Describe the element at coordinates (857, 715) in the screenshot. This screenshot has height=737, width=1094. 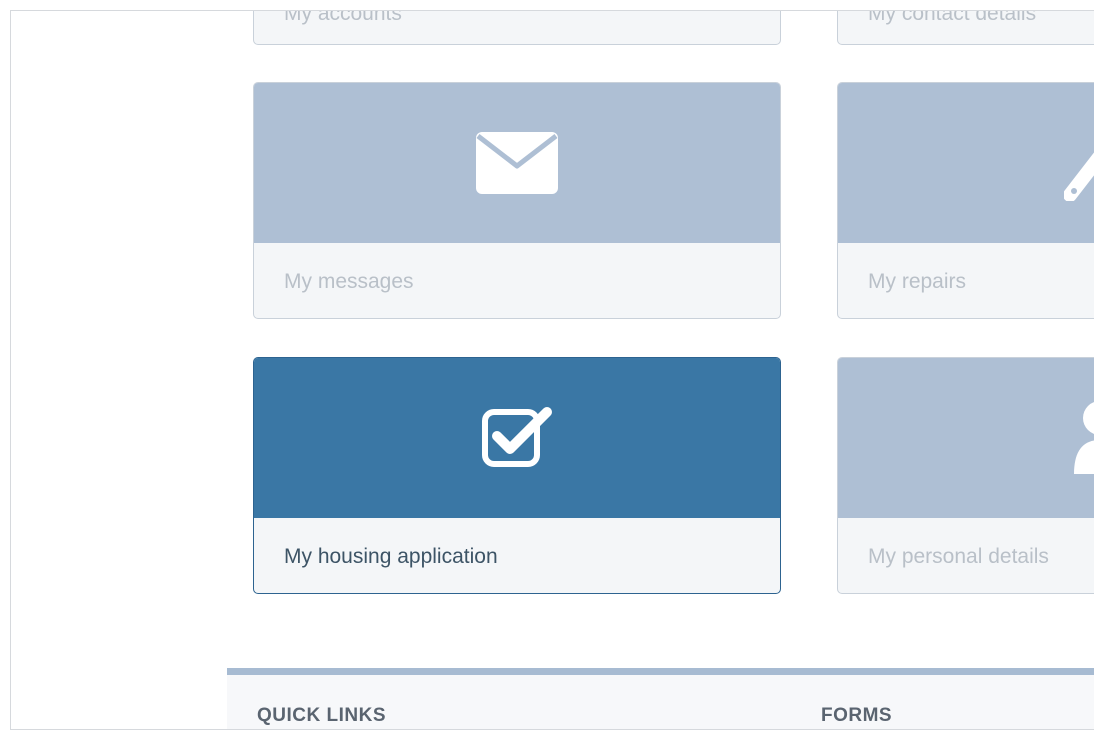
I see `forms-heading: FORMS` at that location.